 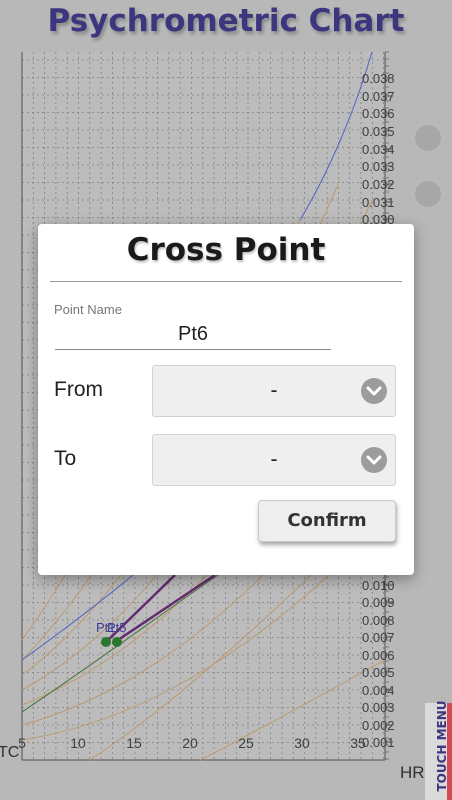 I want to click on touch-menu-button: TOUCH MENU, so click(x=438, y=750).